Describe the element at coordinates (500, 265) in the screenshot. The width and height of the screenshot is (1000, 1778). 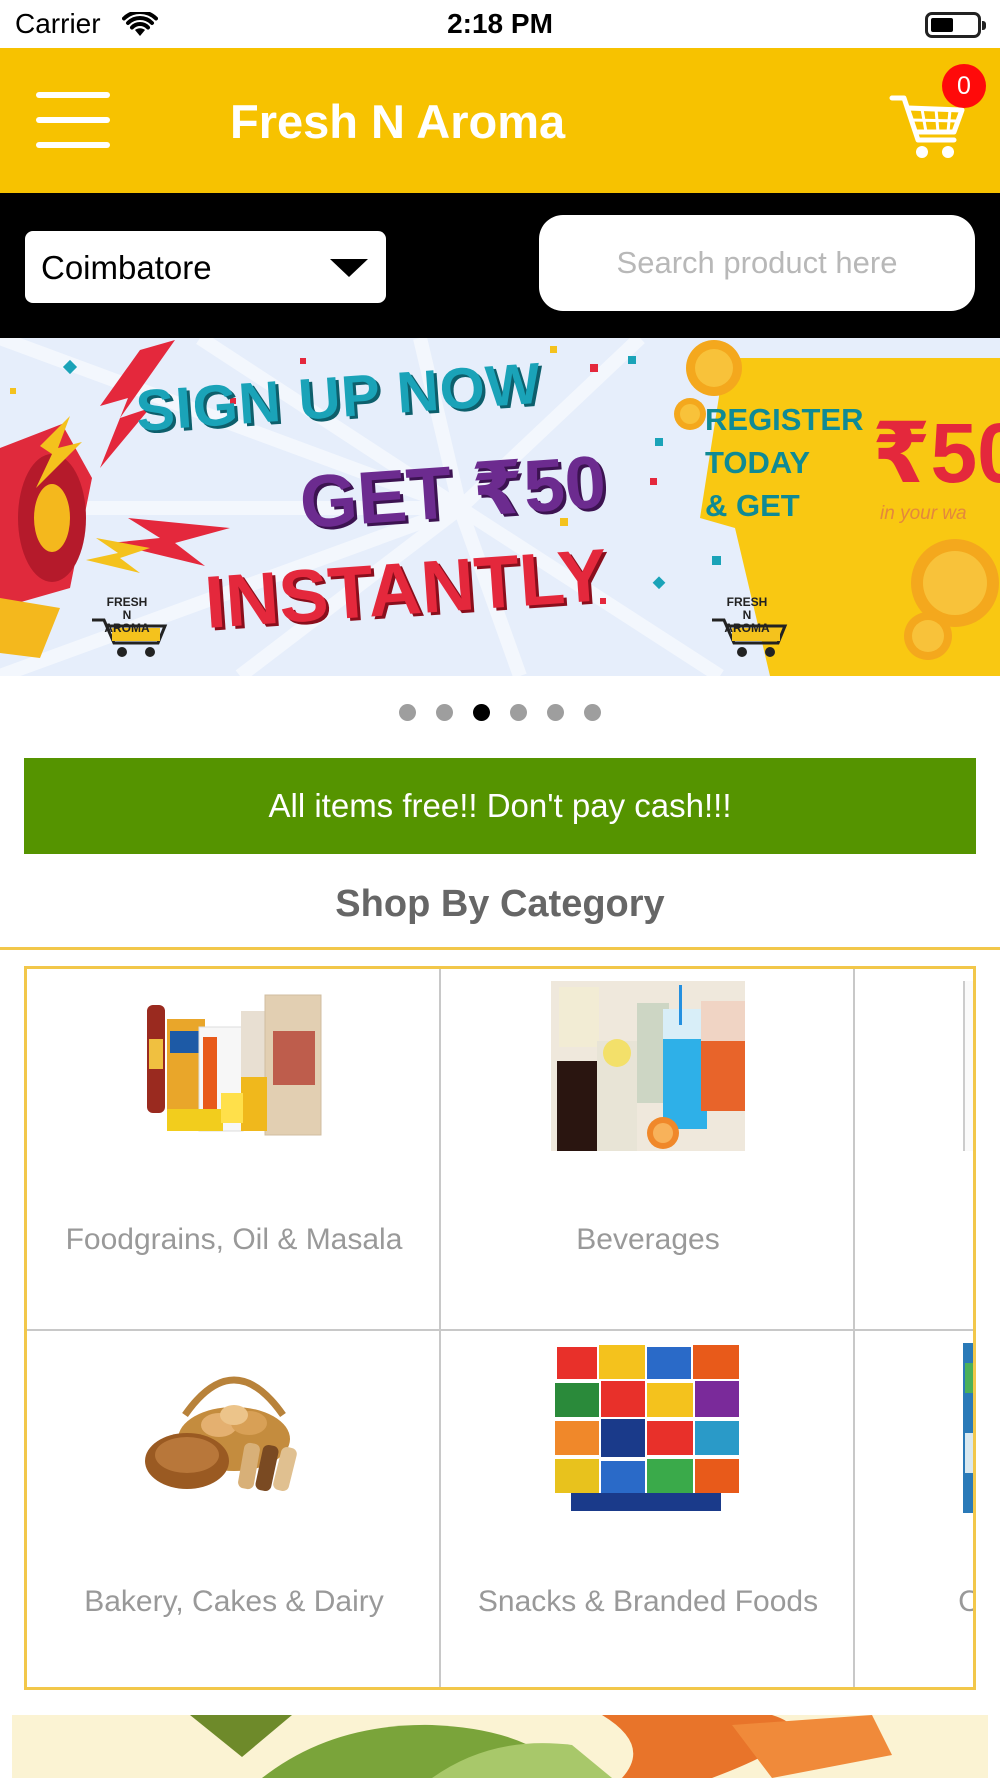
I see `location-search-bar: Coimbatore` at that location.